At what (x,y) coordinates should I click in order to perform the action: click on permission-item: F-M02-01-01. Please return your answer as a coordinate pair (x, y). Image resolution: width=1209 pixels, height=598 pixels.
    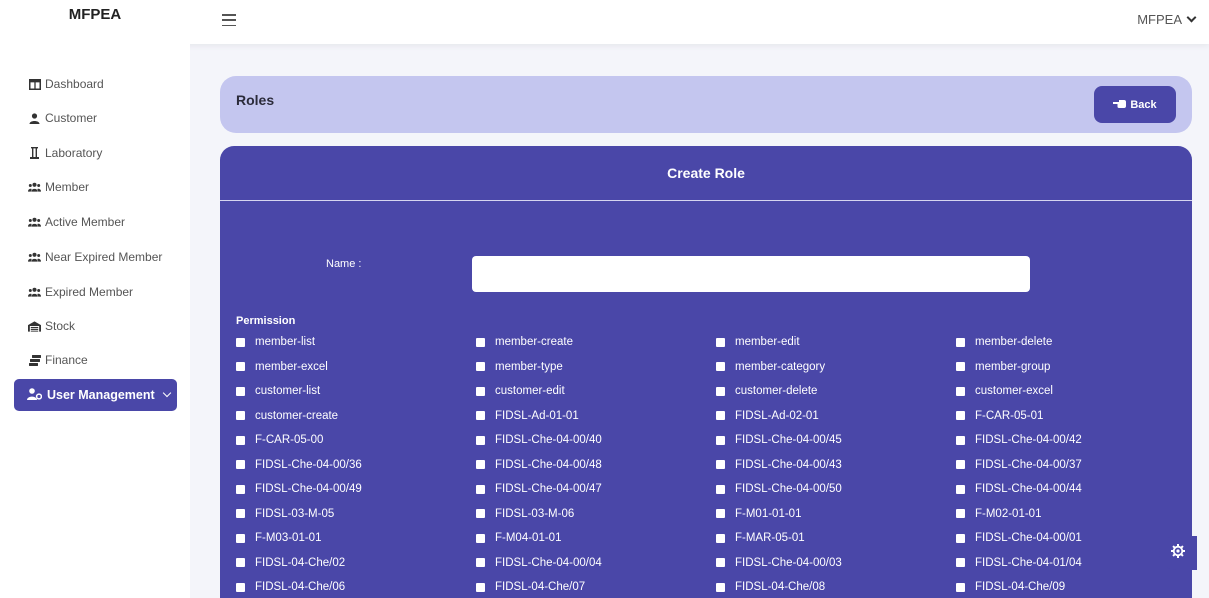
    Looking at the image, I should click on (998, 514).